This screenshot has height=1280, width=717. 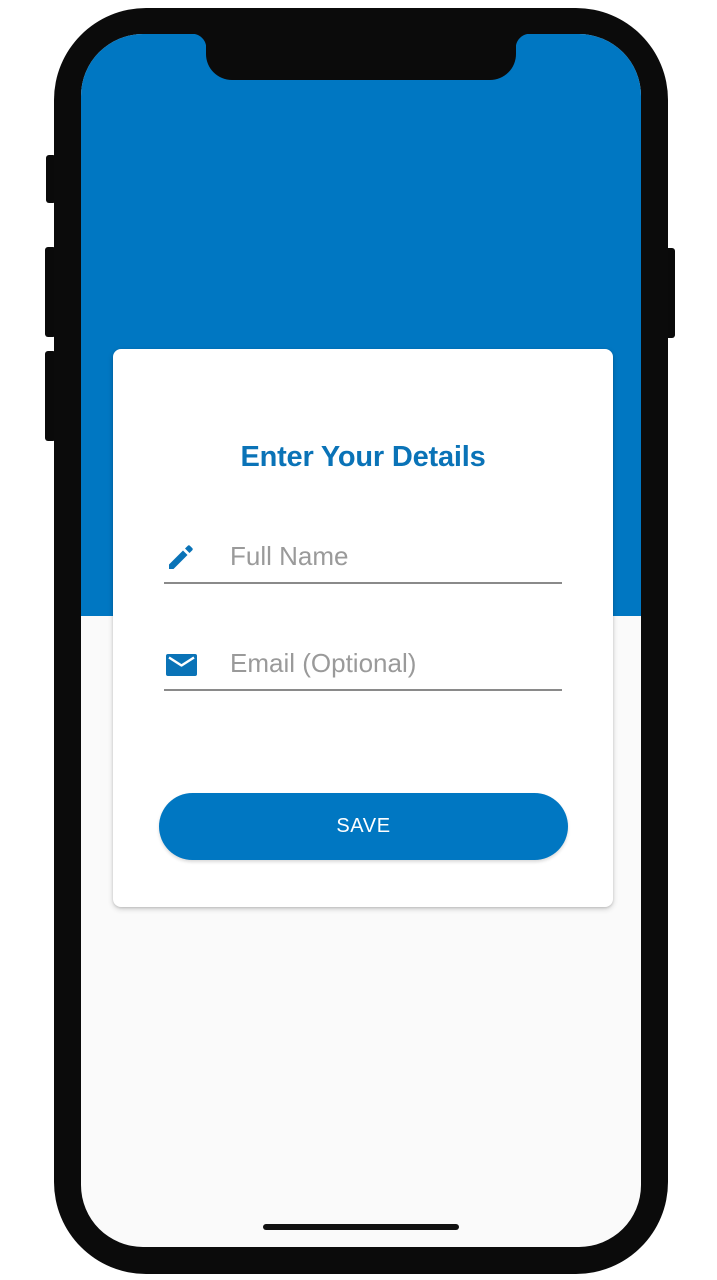 I want to click on full-name-input, so click(x=390, y=556).